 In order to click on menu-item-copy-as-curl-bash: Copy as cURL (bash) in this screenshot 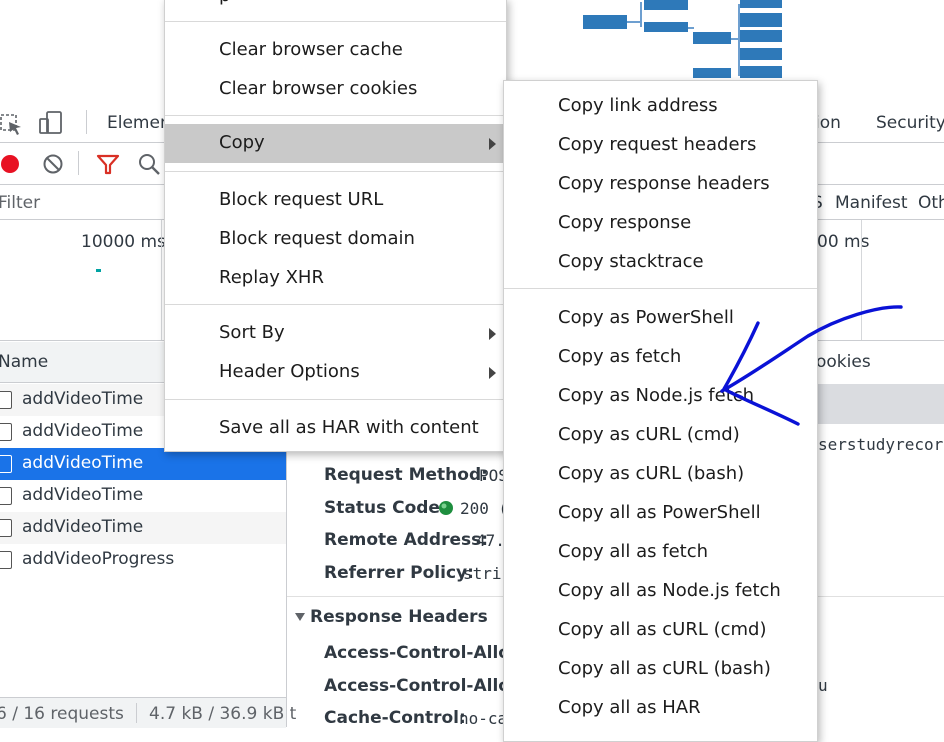, I will do `click(660, 474)`.